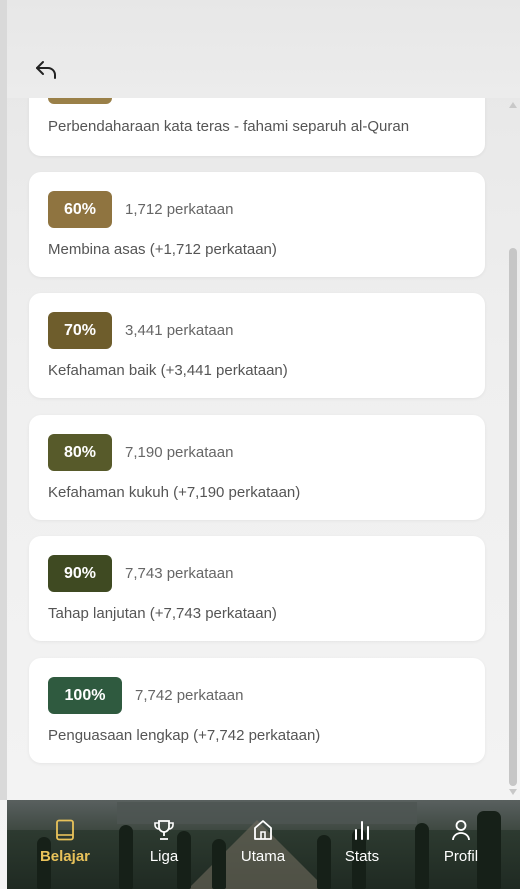 The image size is (520, 889). What do you see at coordinates (179, 330) in the screenshot?
I see `level-word-count: 3,441 perkataan` at bounding box center [179, 330].